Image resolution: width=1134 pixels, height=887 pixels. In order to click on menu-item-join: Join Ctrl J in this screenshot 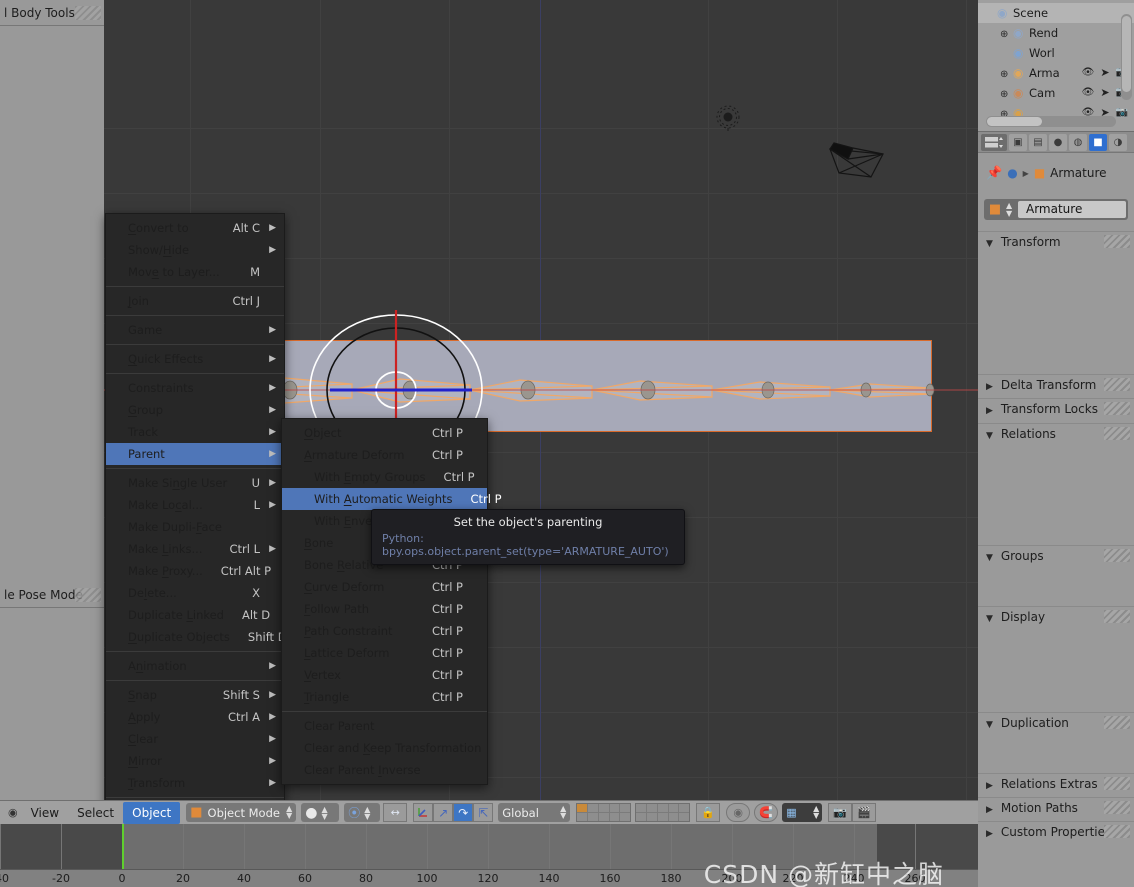, I will do `click(195, 301)`.